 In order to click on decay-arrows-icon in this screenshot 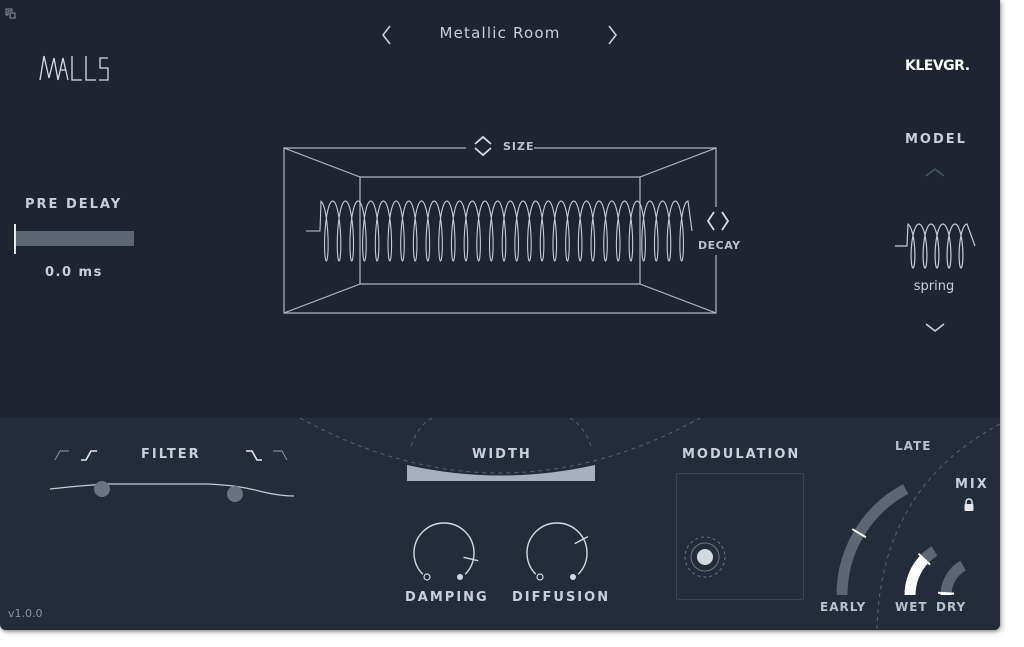, I will do `click(718, 221)`.